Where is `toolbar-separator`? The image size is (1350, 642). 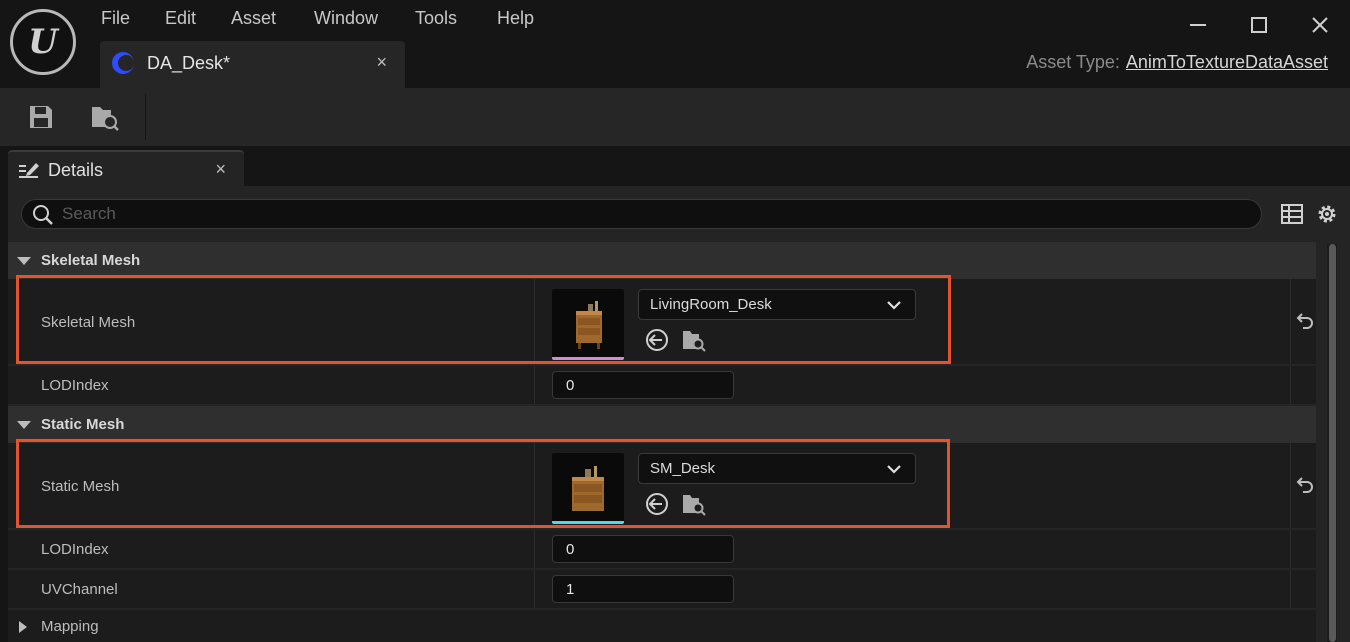 toolbar-separator is located at coordinates (145, 117).